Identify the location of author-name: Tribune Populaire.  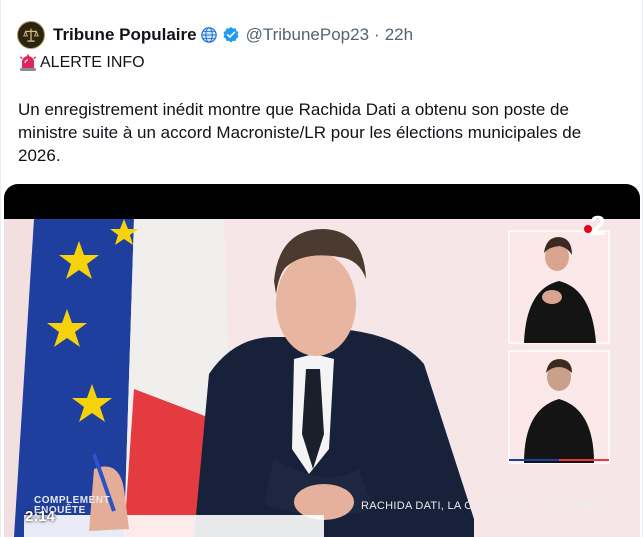
(125, 35).